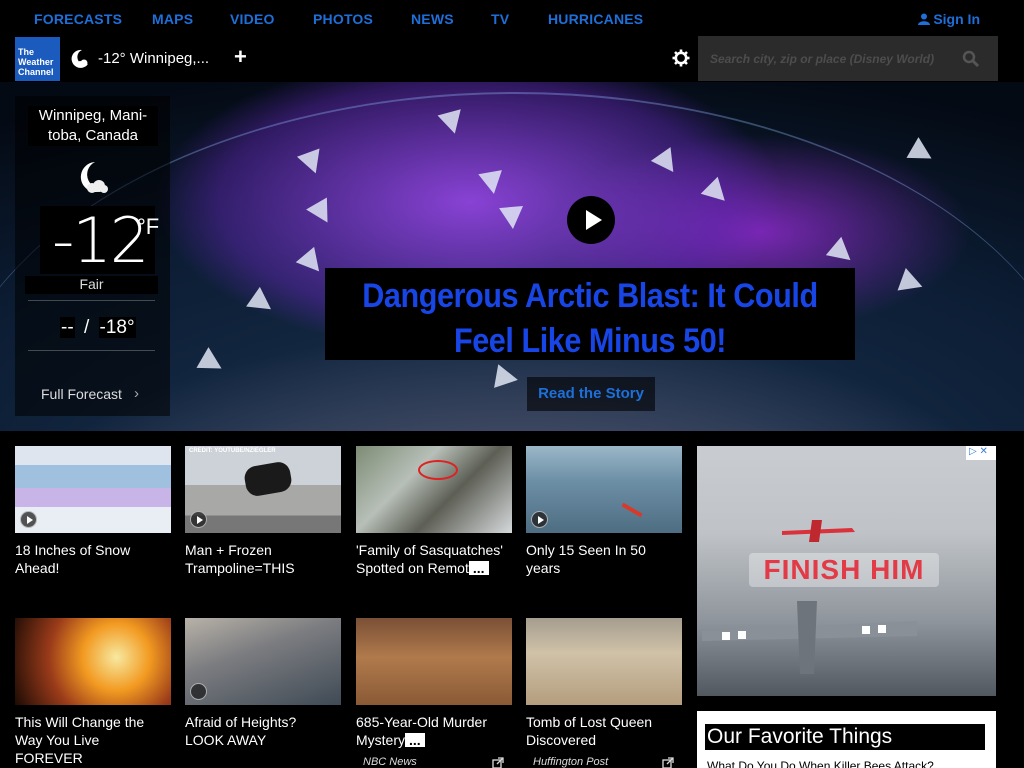 The width and height of the screenshot is (1024, 768). What do you see at coordinates (820, 763) in the screenshot?
I see `favorites-first-item: What Do You Do When Killer Bees Attack?` at bounding box center [820, 763].